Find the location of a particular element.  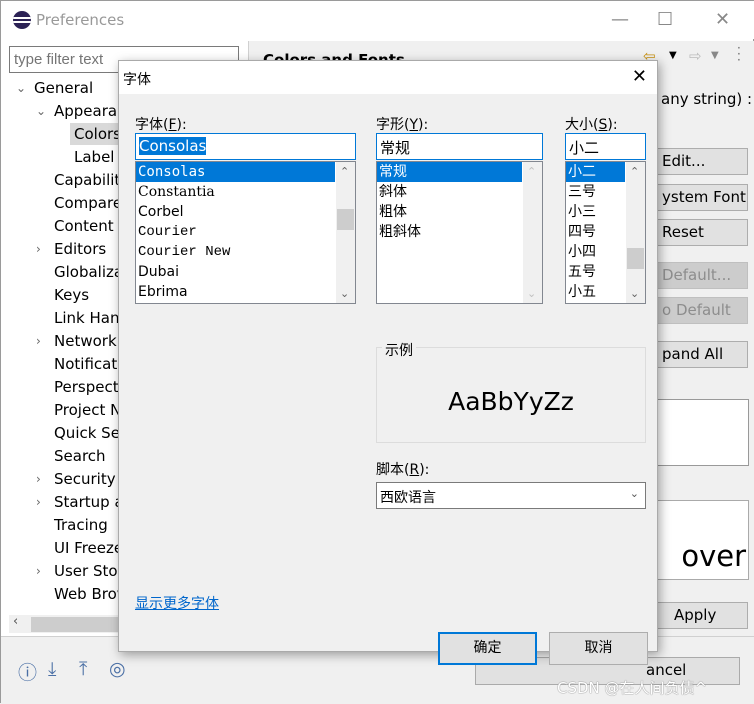

list-item: Constantia is located at coordinates (235, 192).